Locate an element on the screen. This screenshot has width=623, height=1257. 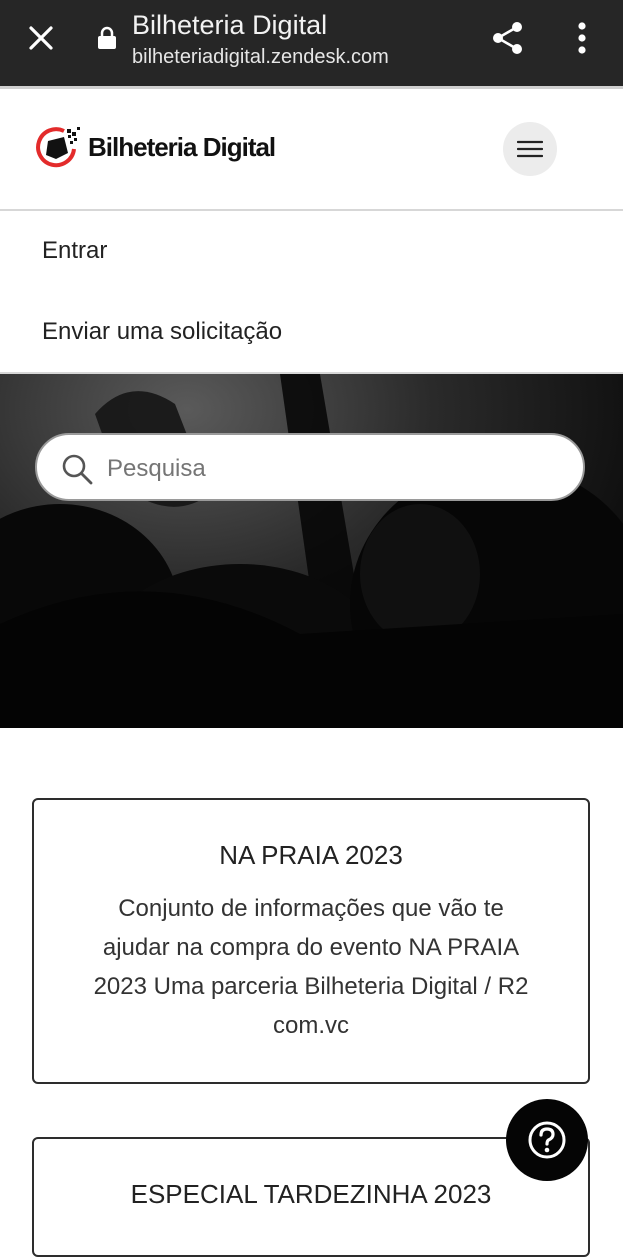
category-card: ESPECIAL TARDEZINHA 2023 is located at coordinates (311, 1197).